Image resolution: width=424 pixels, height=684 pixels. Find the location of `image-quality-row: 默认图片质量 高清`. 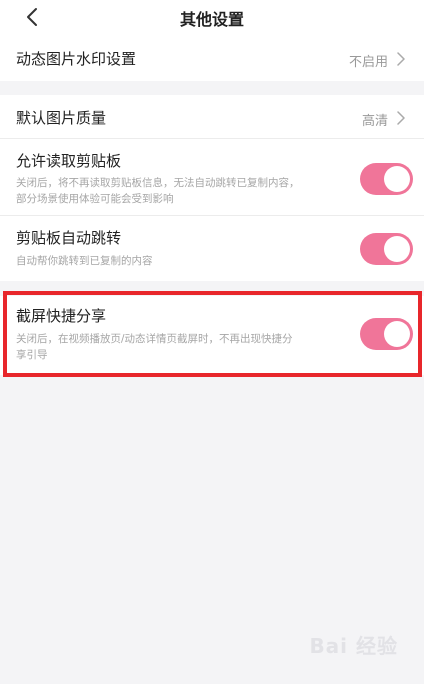

image-quality-row: 默认图片质量 高清 is located at coordinates (212, 117).